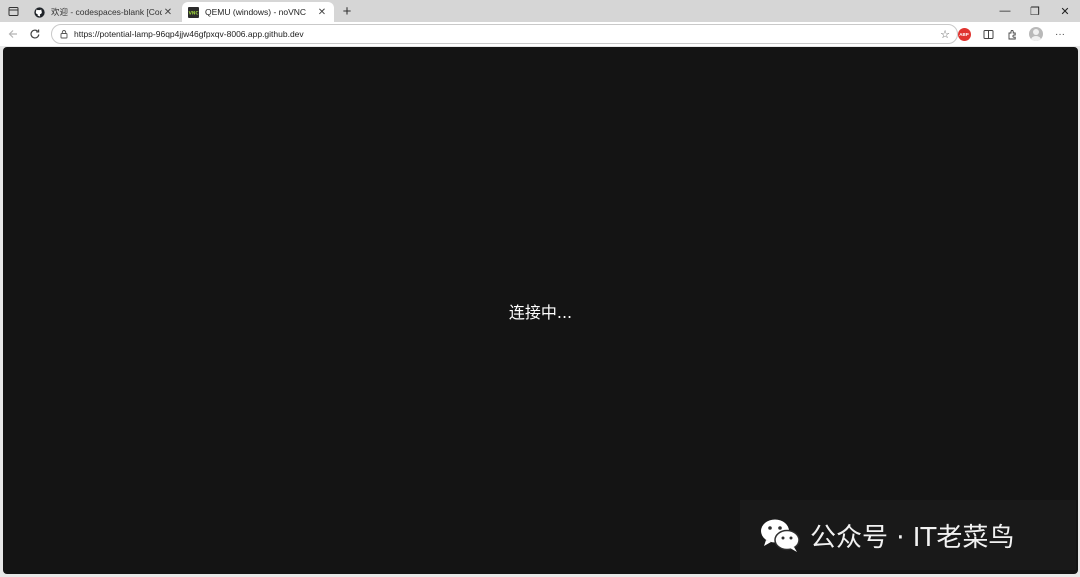  I want to click on split-screen-button, so click(988, 34).